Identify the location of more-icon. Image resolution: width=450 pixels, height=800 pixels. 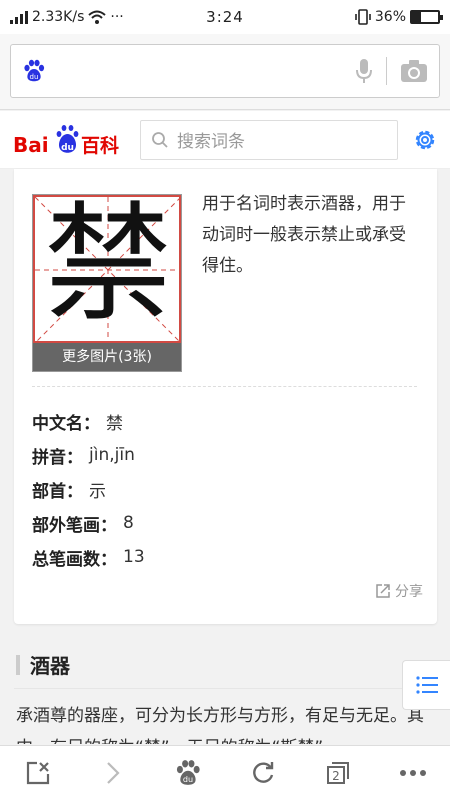
(412, 773).